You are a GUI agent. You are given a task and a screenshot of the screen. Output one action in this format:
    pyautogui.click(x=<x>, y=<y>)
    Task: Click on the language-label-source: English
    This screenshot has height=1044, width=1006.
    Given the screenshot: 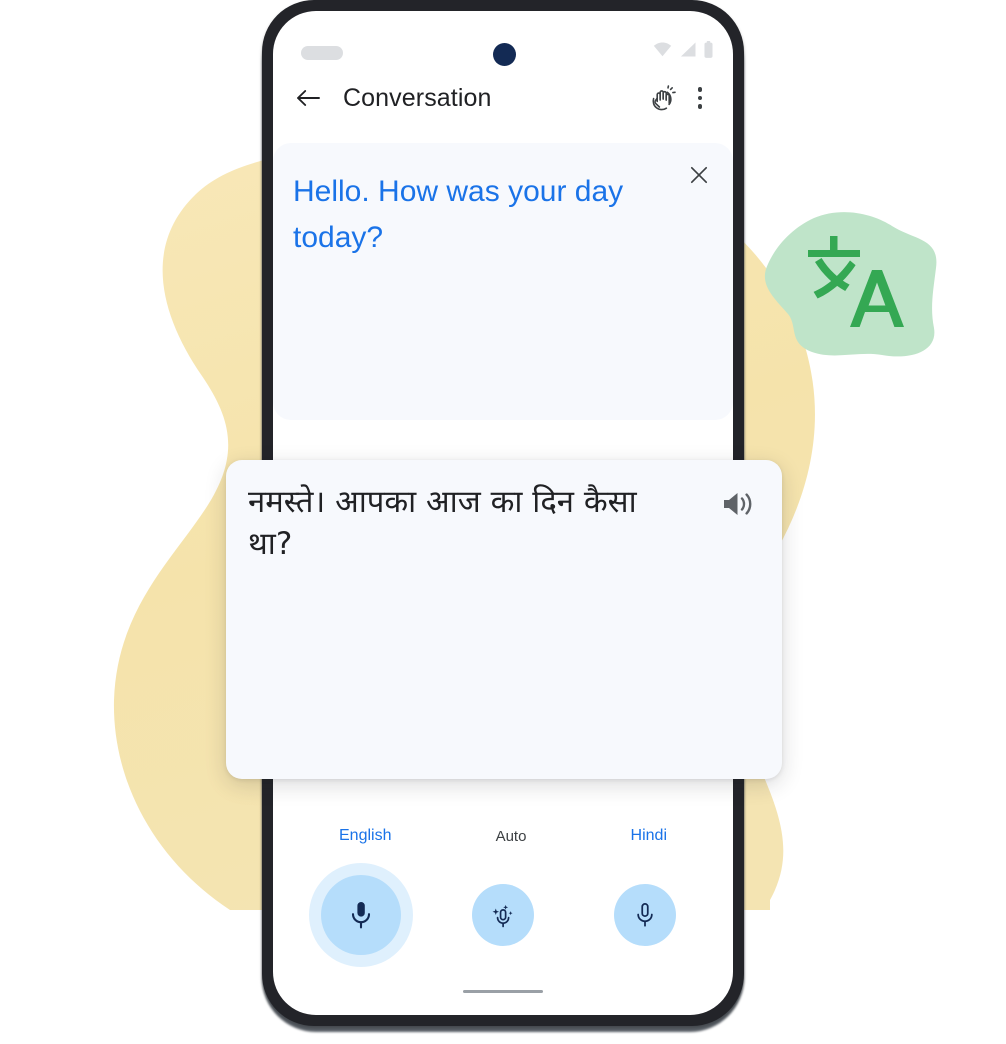 What is the action you would take?
    pyautogui.click(x=365, y=836)
    